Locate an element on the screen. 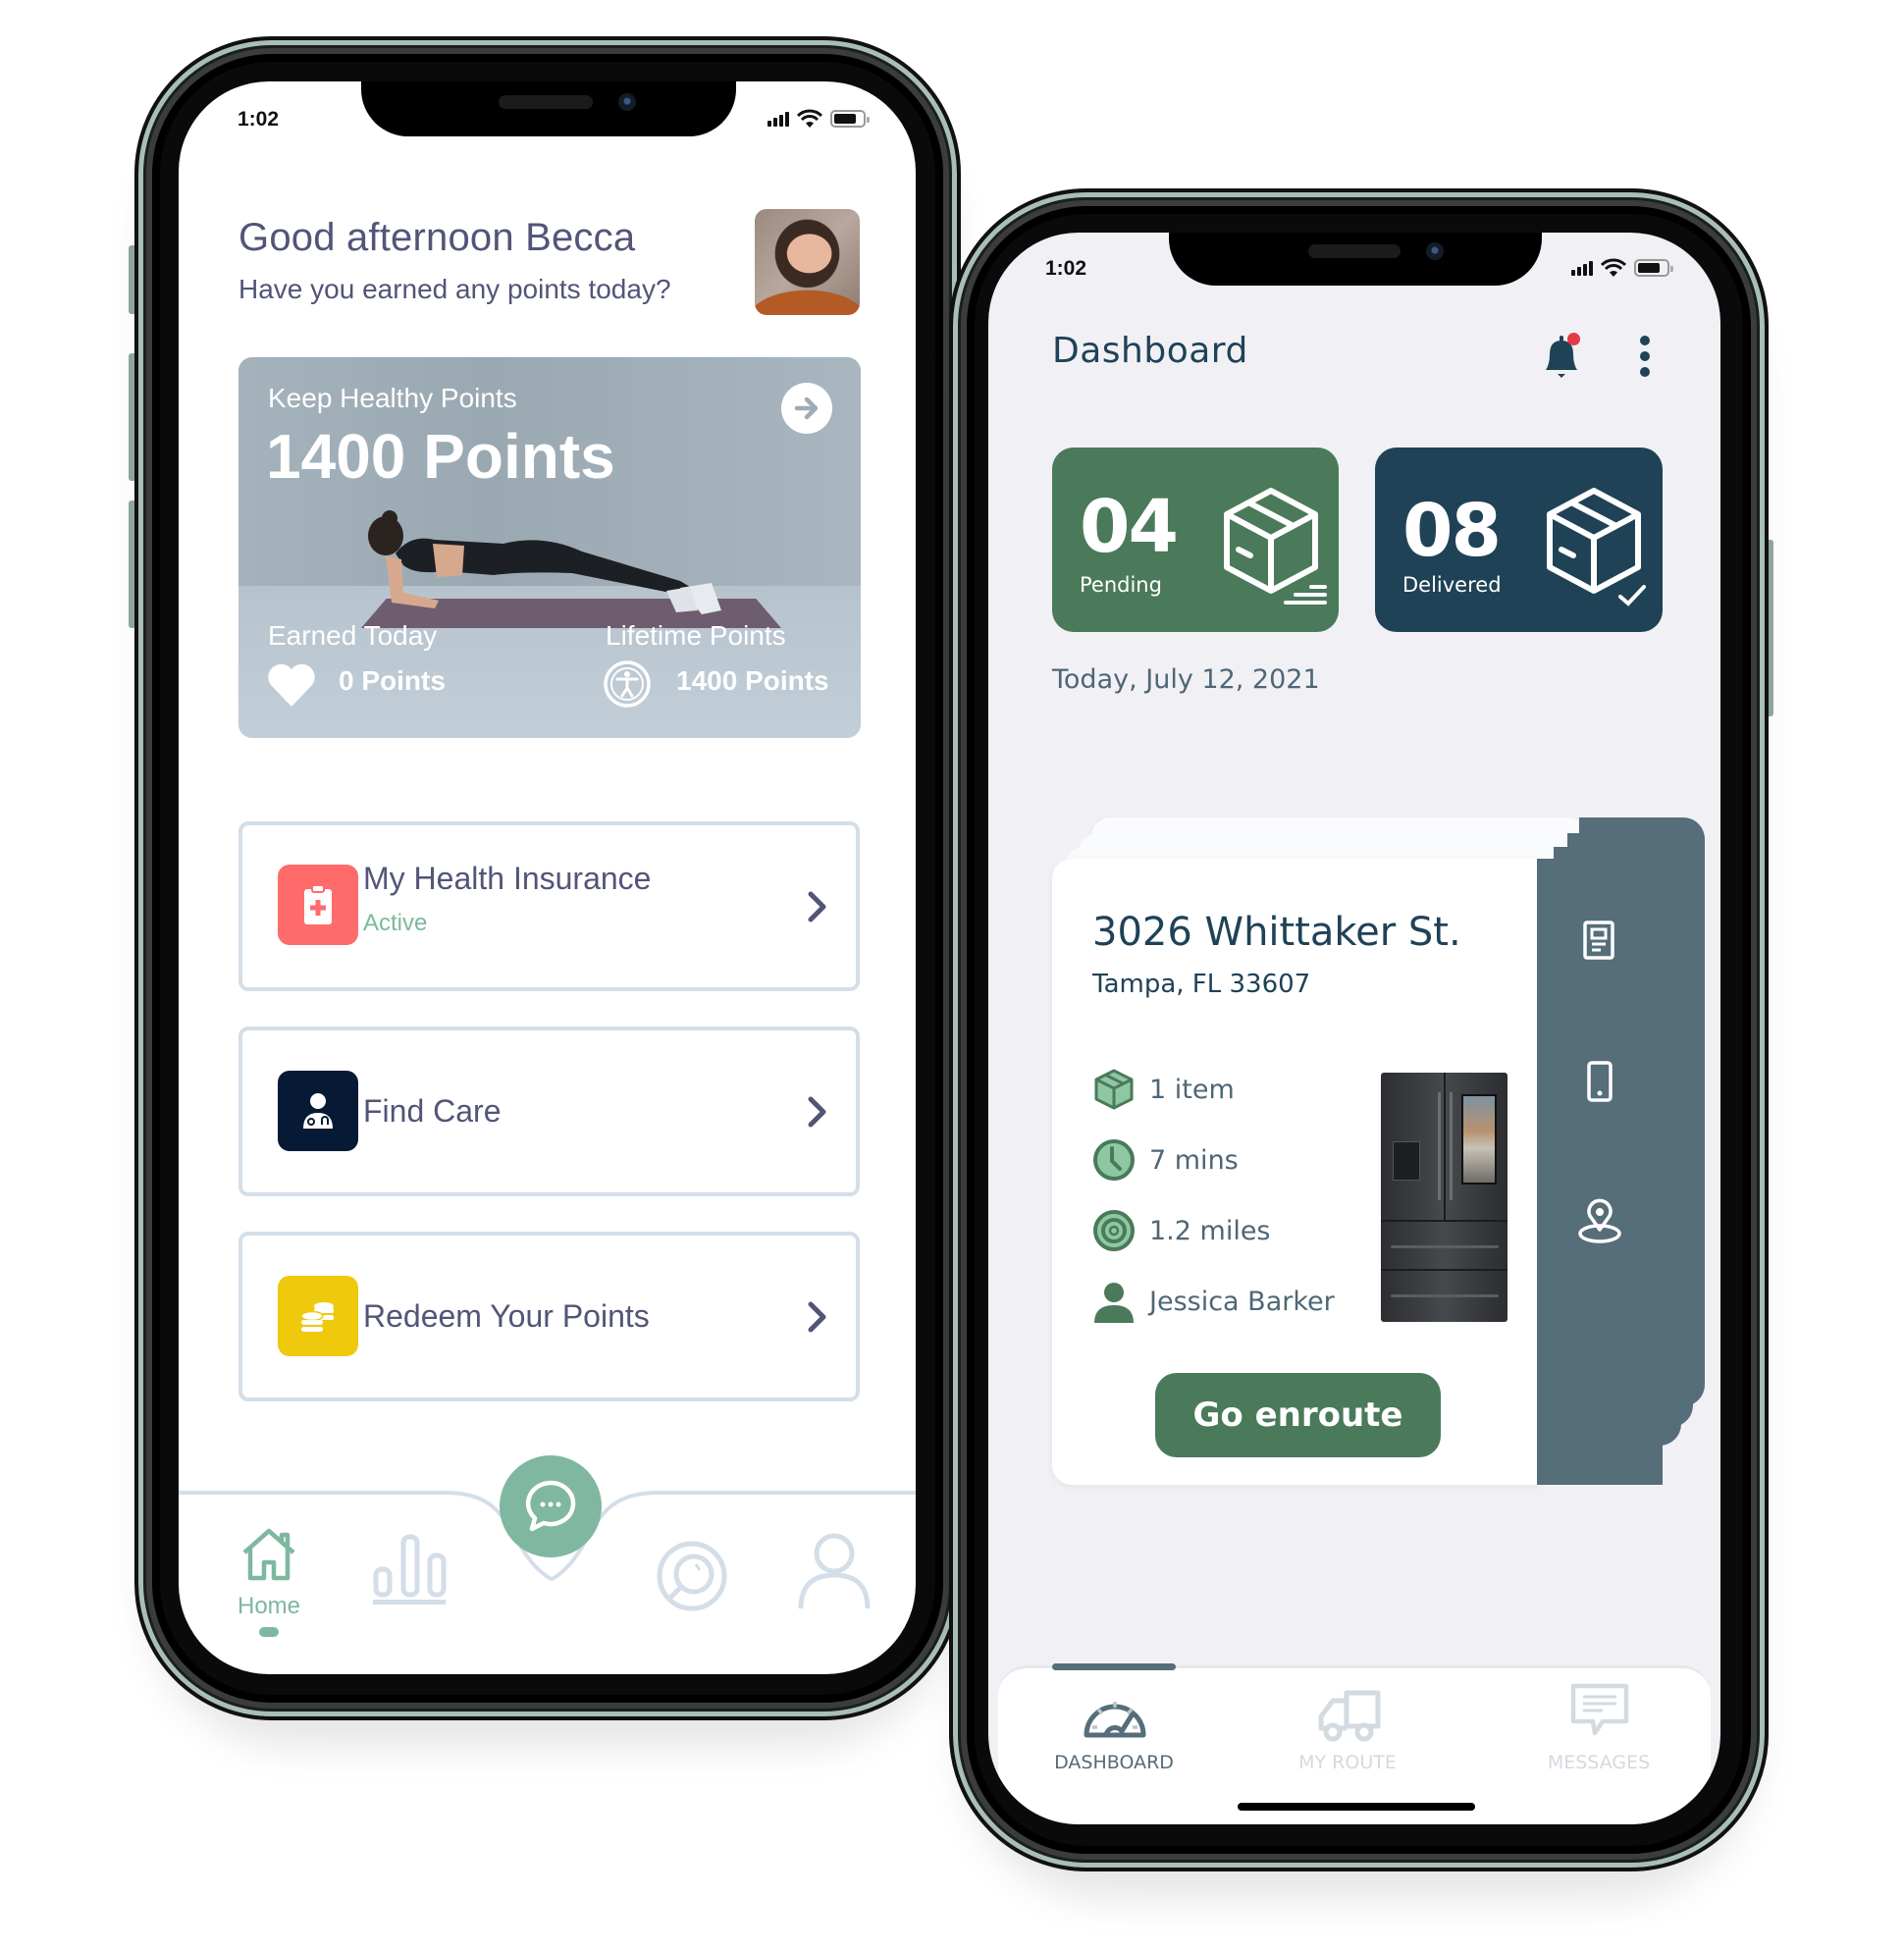 The image size is (1904, 1949). delivered-label: Delivered is located at coordinates (1452, 585).